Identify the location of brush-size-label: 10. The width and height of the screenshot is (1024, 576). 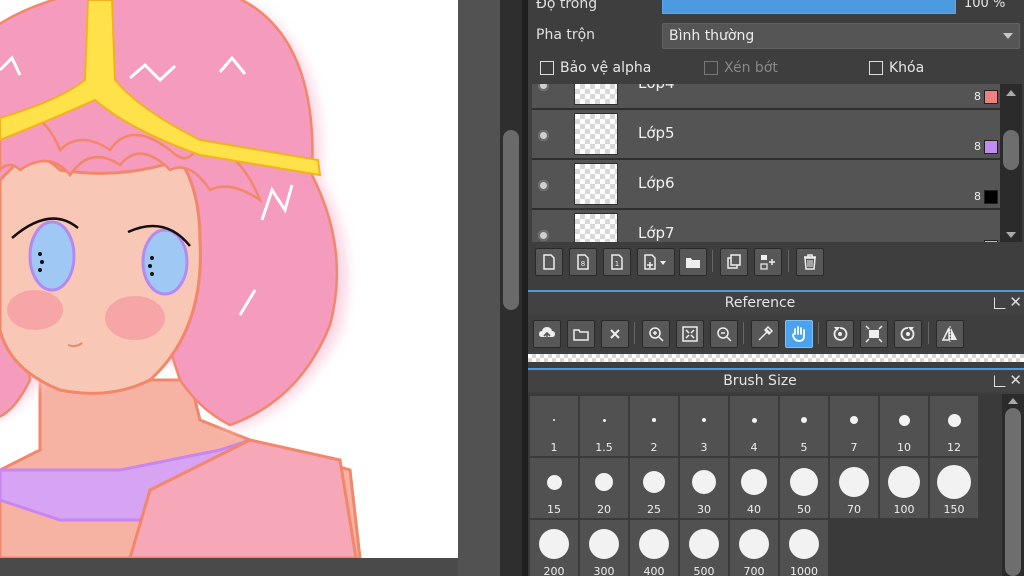
(904, 447).